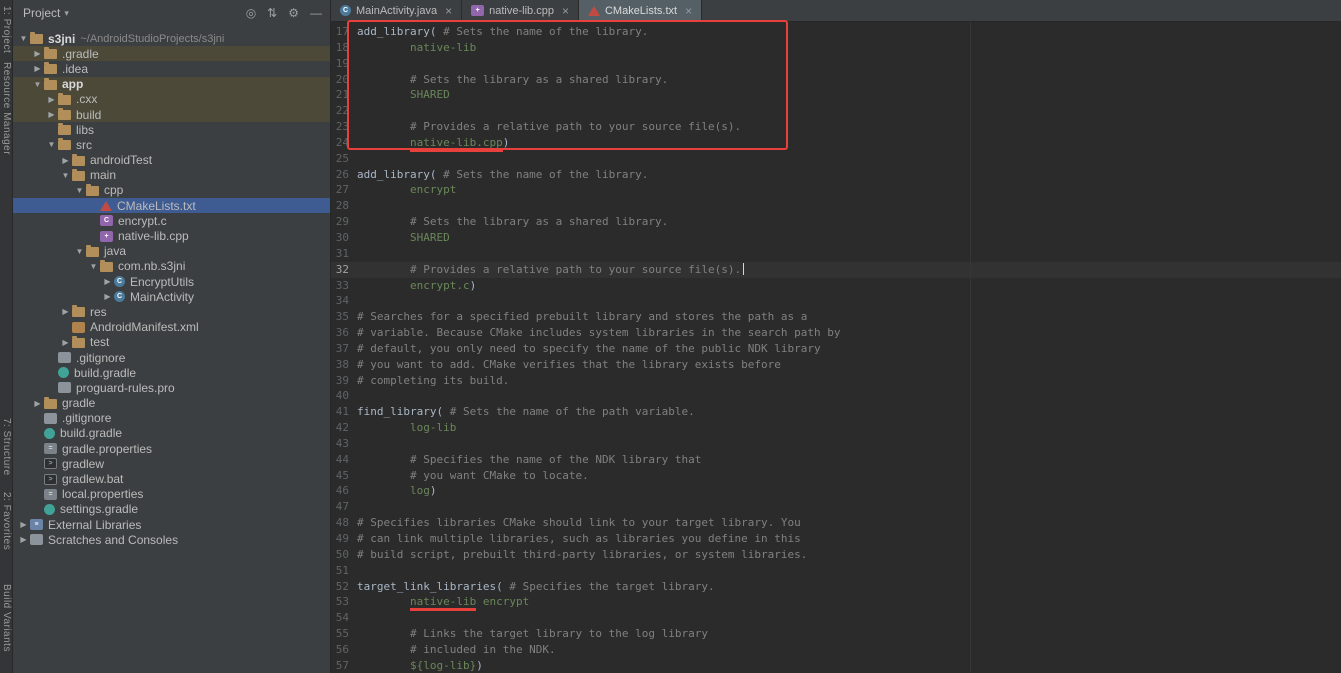  I want to click on line-number: 40, so click(344, 396).